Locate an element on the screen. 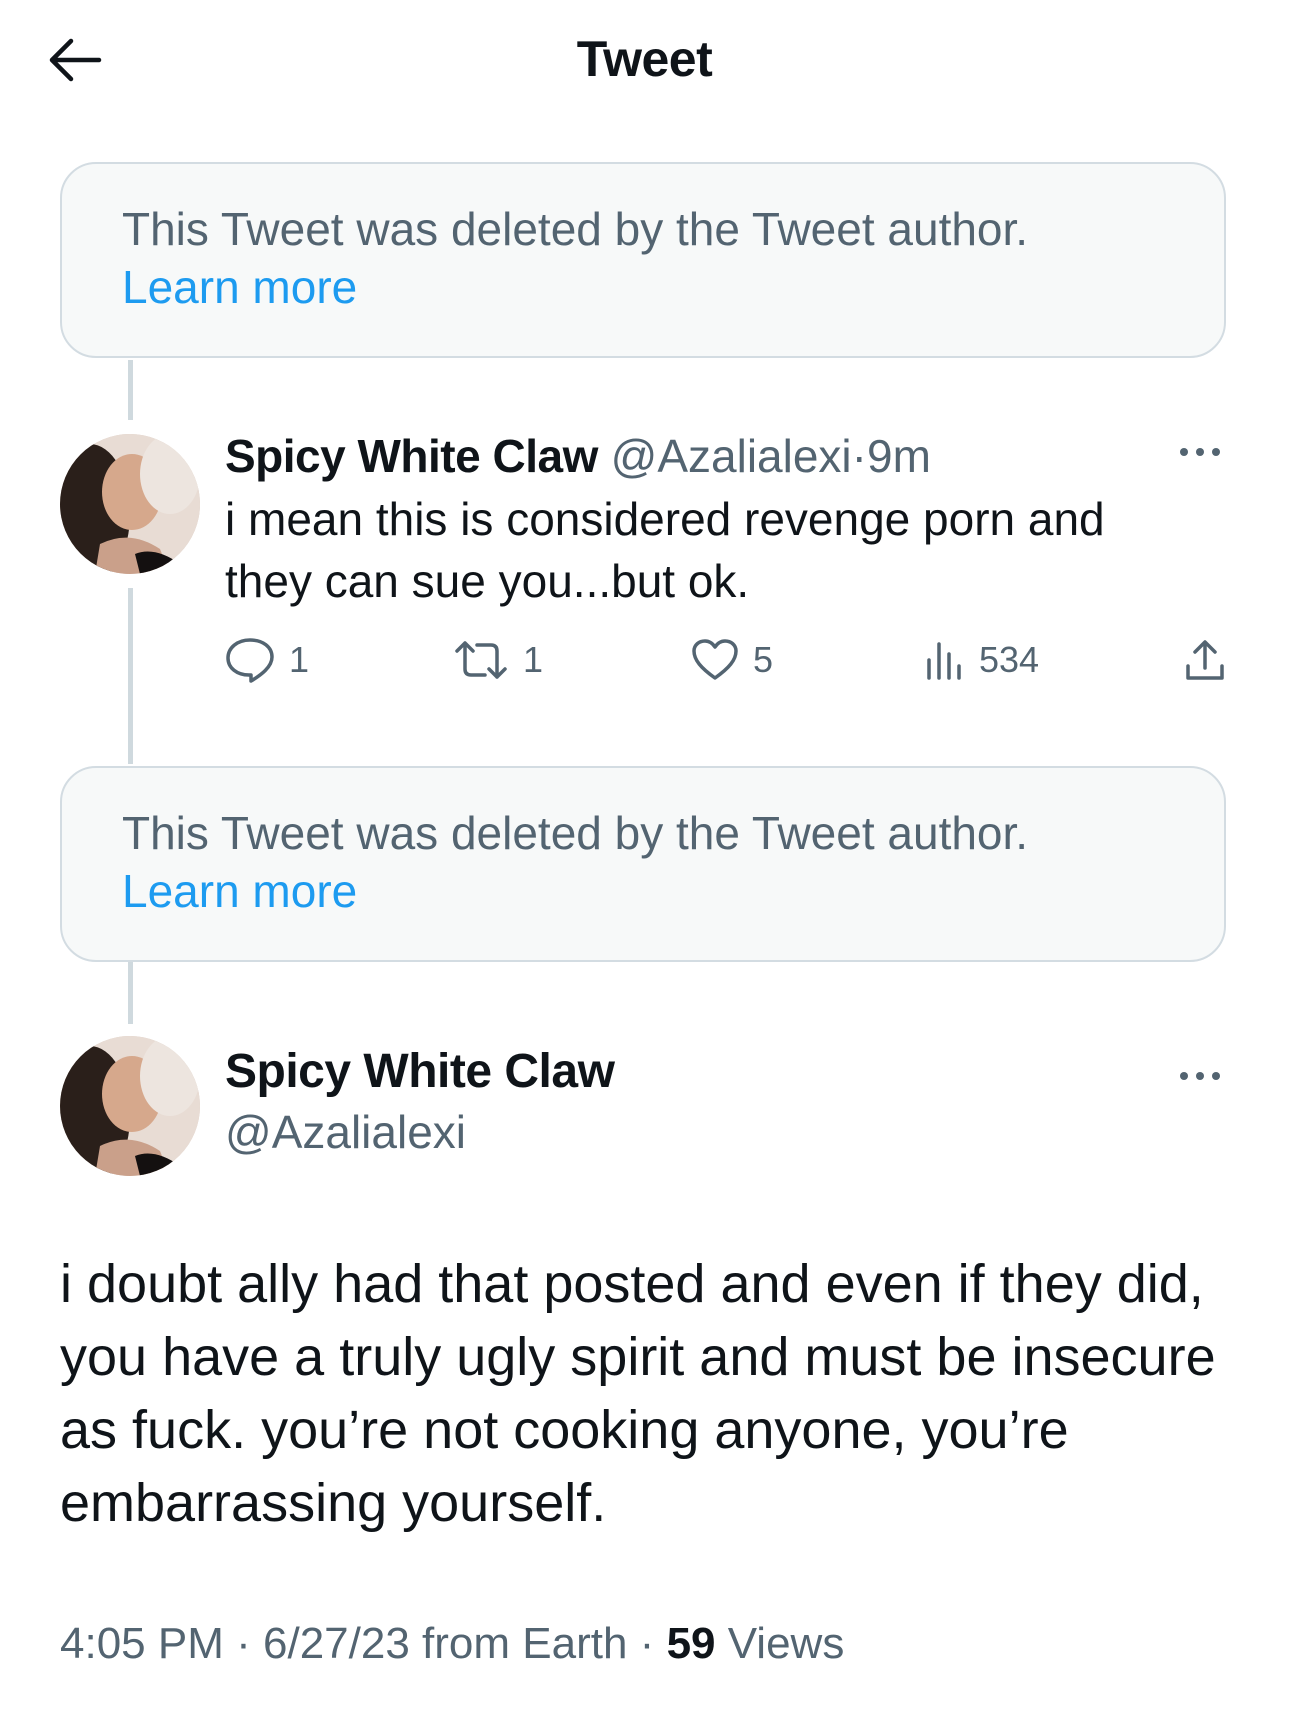 Image resolution: width=1289 pixels, height=1714 pixels. share-button is located at coordinates (1205, 660).